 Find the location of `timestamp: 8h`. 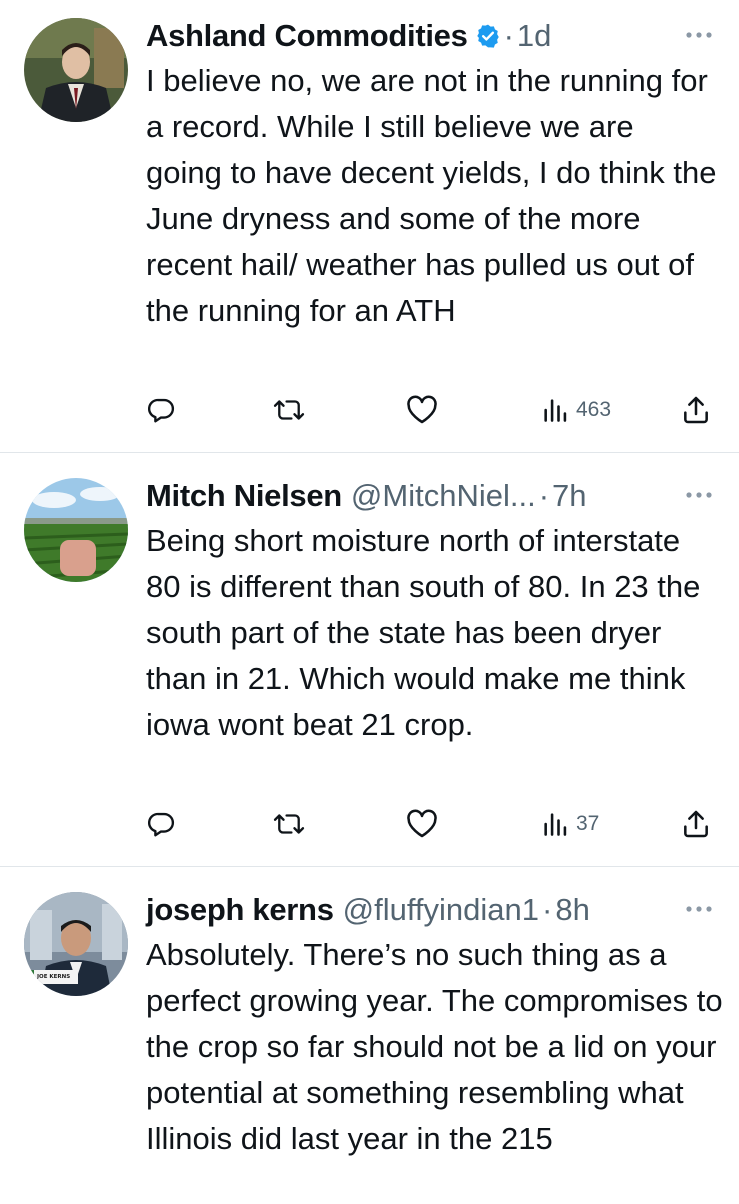

timestamp: 8h is located at coordinates (572, 910).